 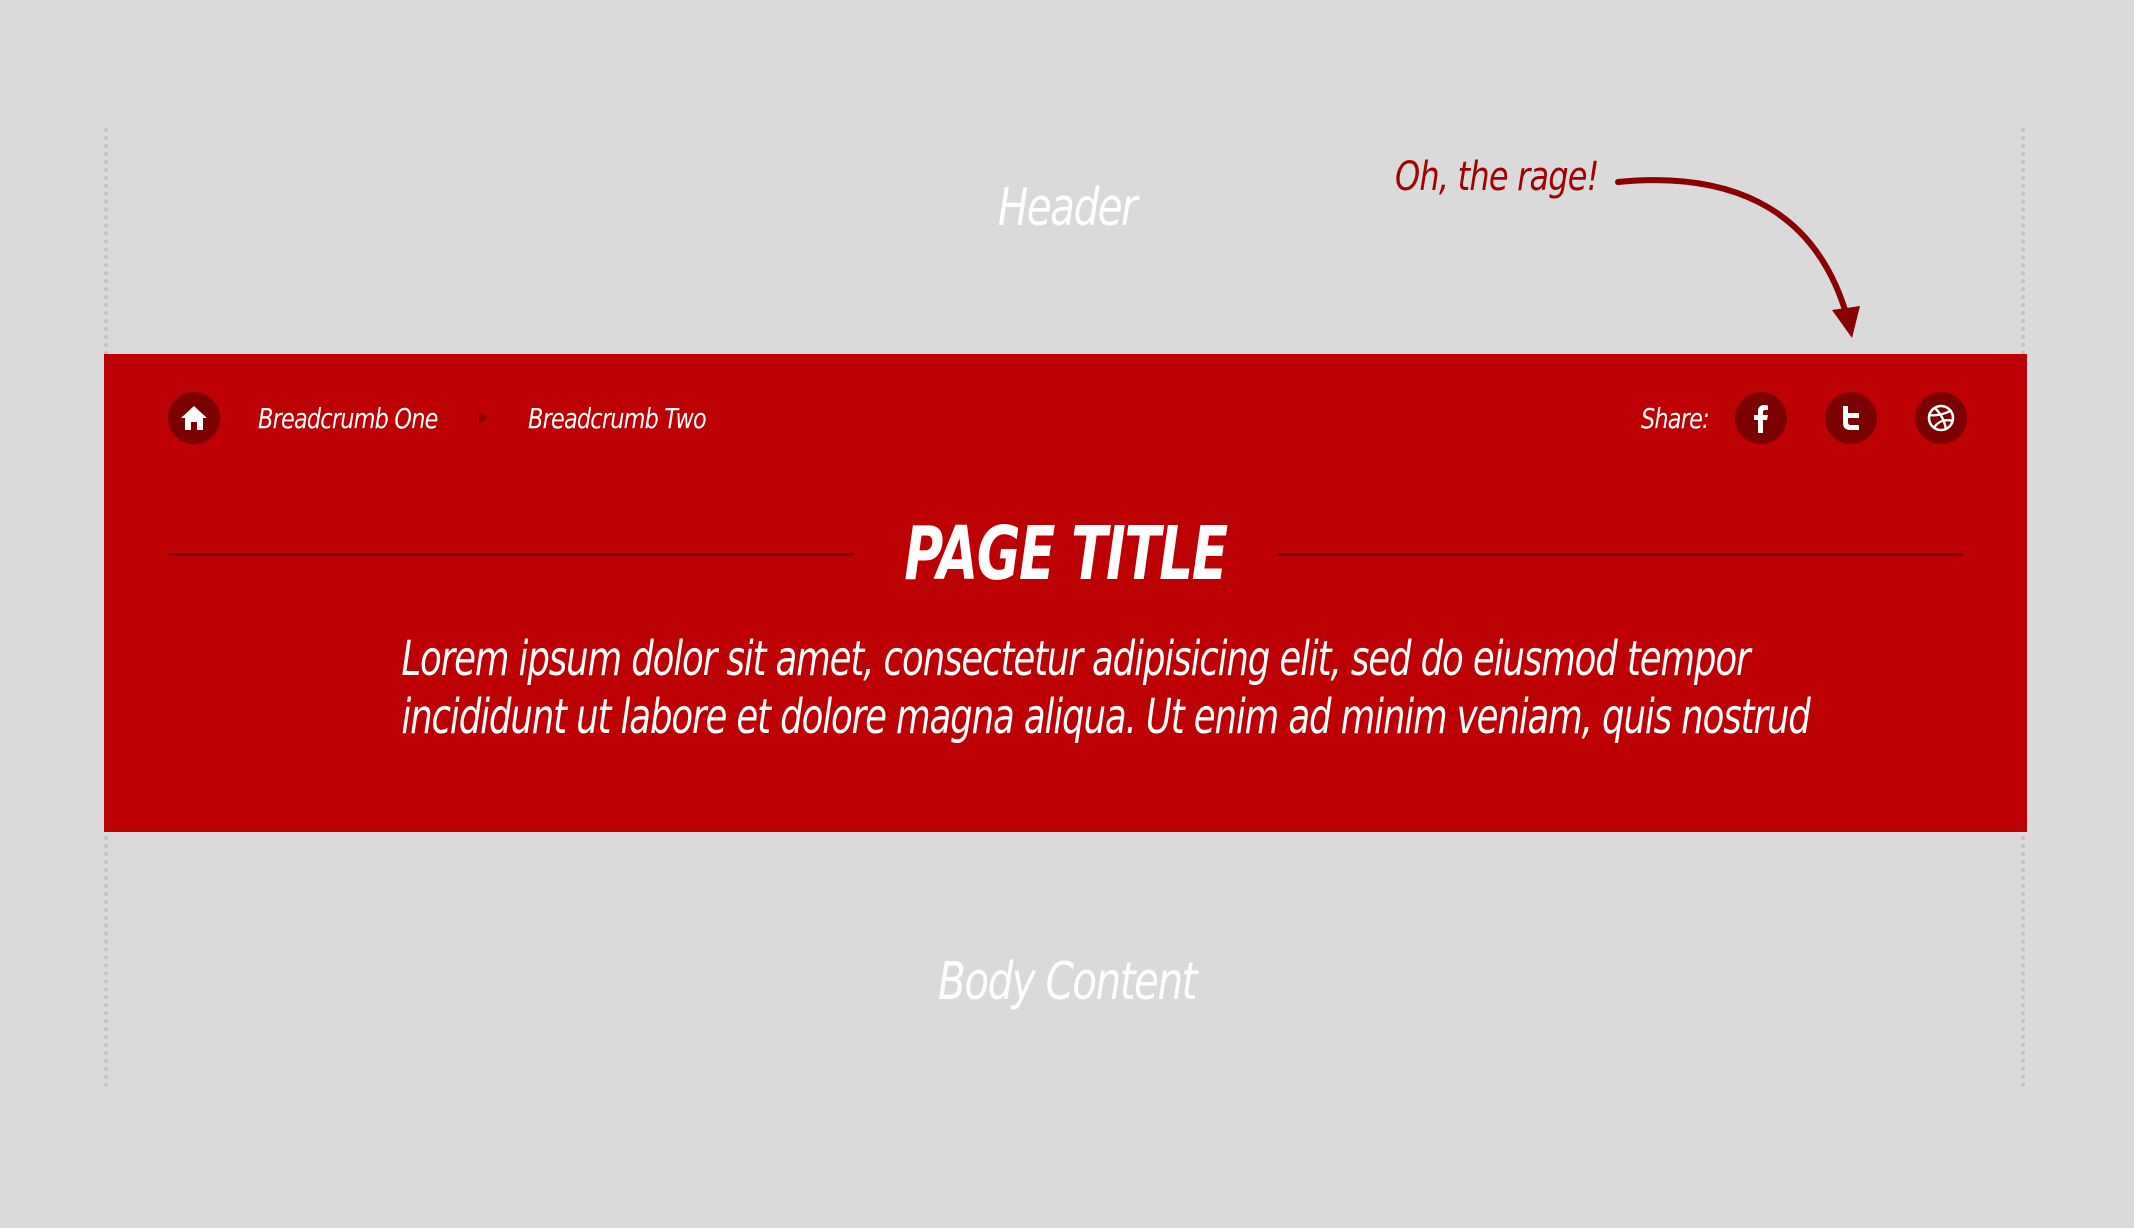 I want to click on dribbble-share-button, so click(x=1941, y=418).